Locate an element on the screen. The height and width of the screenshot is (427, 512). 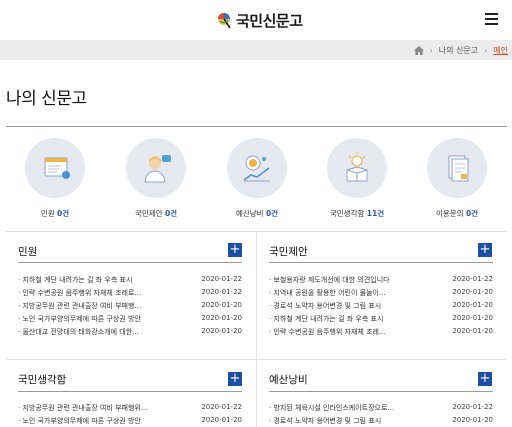
stat-label: 이용문의 0건 is located at coordinates (457, 213).